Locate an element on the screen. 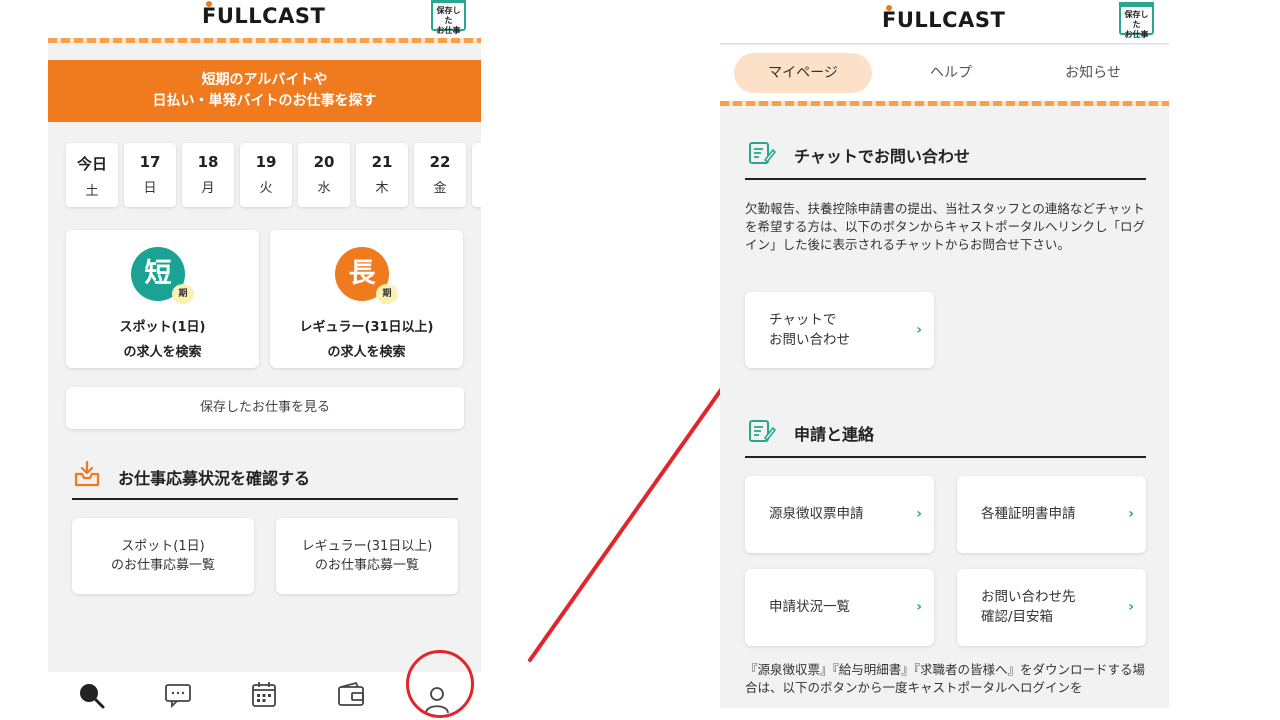 This screenshot has height=720, width=1280. tab-mypage: マイページ is located at coordinates (803, 73).